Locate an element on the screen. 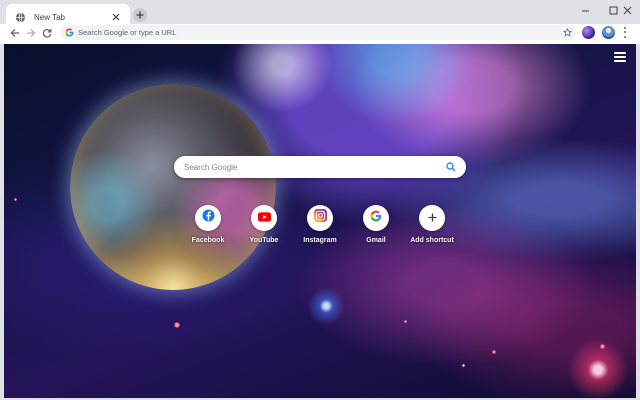 The image size is (640, 400). add-shortcut-button: Add shortcut is located at coordinates (432, 228).